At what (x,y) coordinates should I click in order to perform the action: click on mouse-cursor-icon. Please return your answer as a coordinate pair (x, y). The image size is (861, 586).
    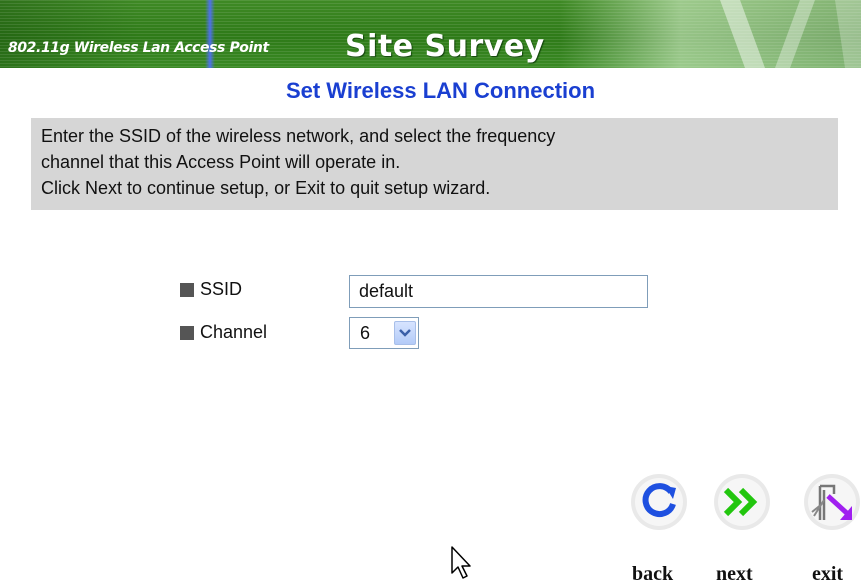
    Looking at the image, I should click on (461, 562).